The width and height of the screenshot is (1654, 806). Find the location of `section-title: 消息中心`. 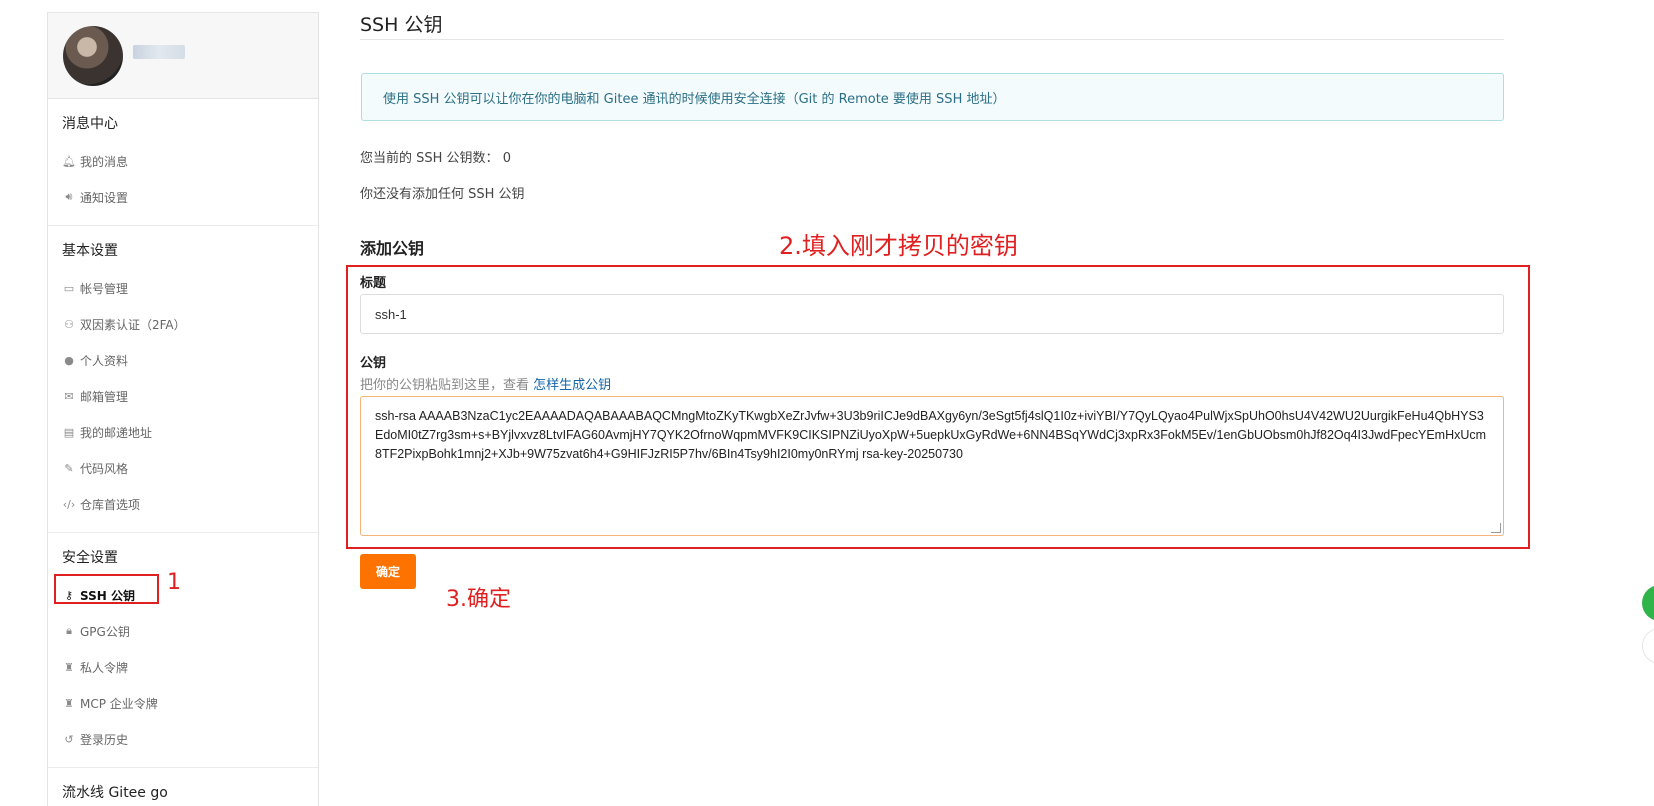

section-title: 消息中心 is located at coordinates (90, 124).